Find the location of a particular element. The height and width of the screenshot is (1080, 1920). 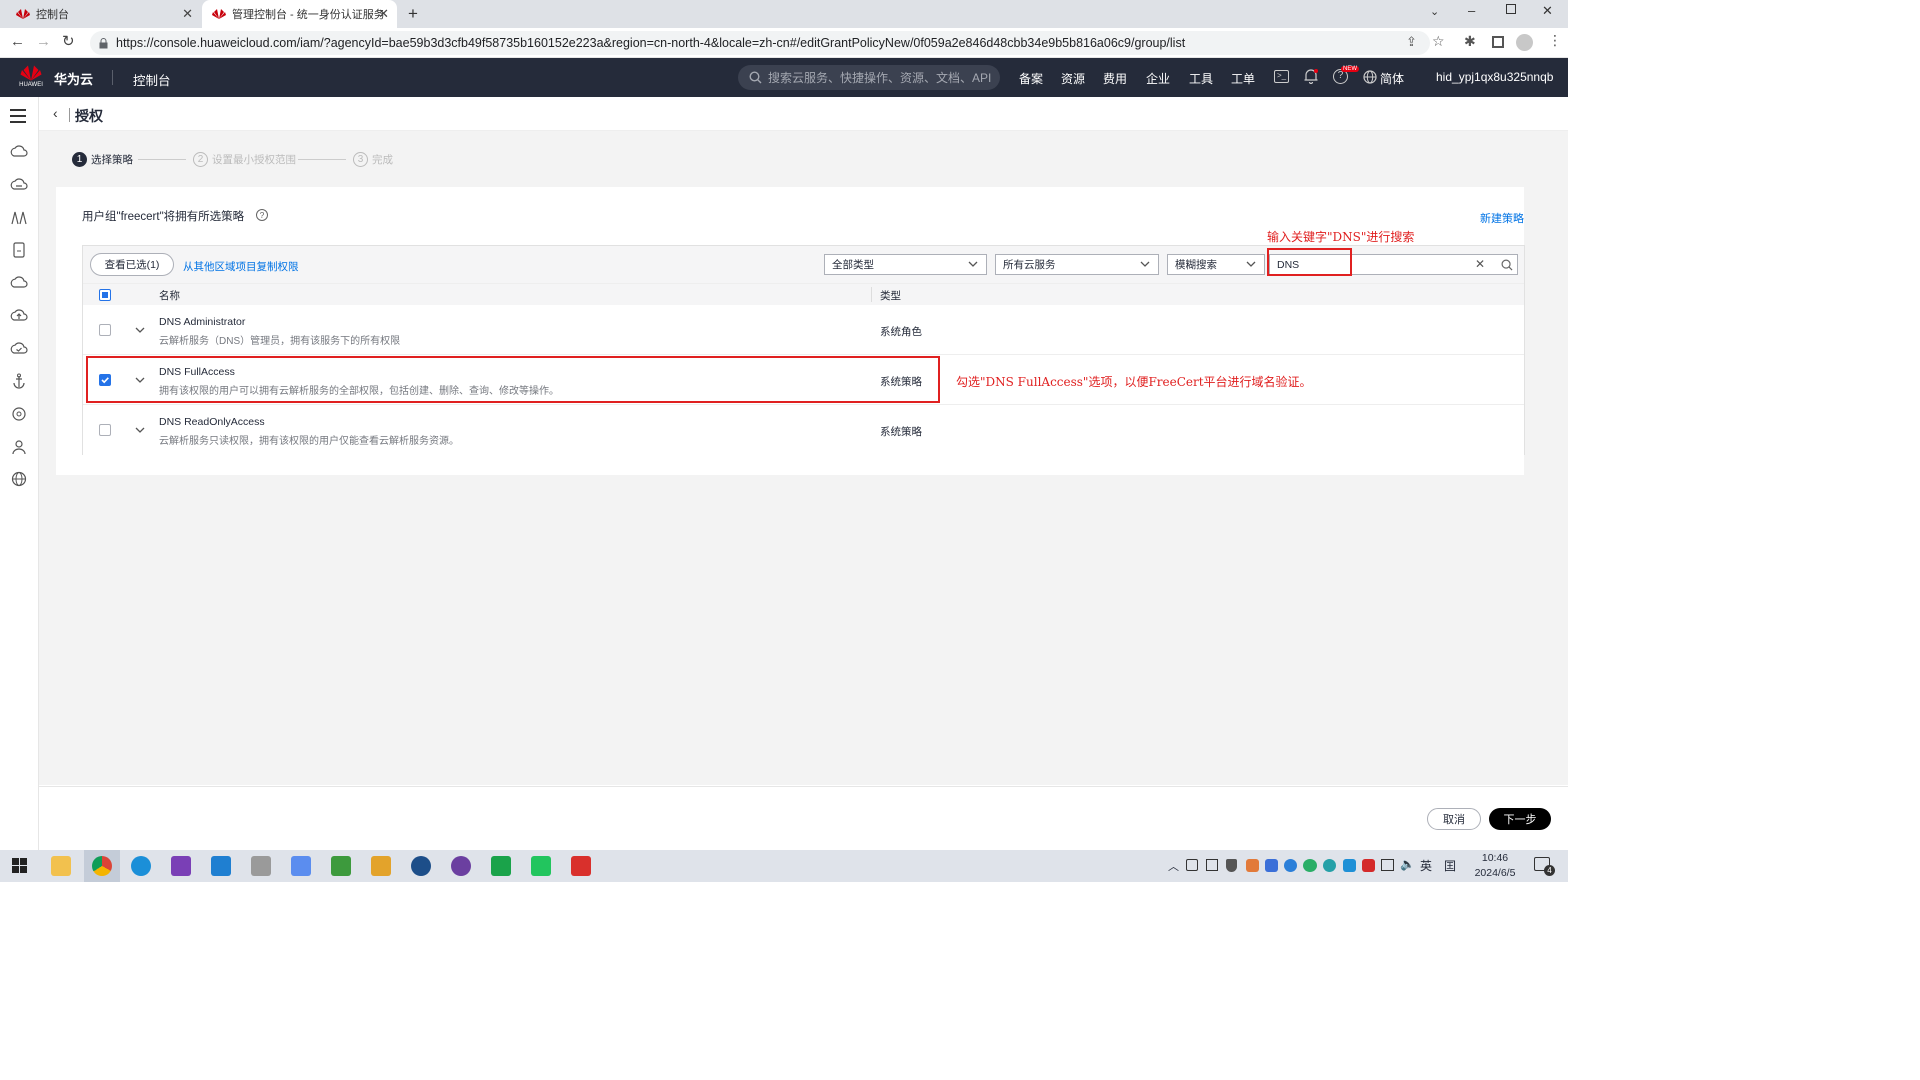

tab-iam: 管理控制台 - 统一身份认证服务 ✕ is located at coordinates (299, 14).